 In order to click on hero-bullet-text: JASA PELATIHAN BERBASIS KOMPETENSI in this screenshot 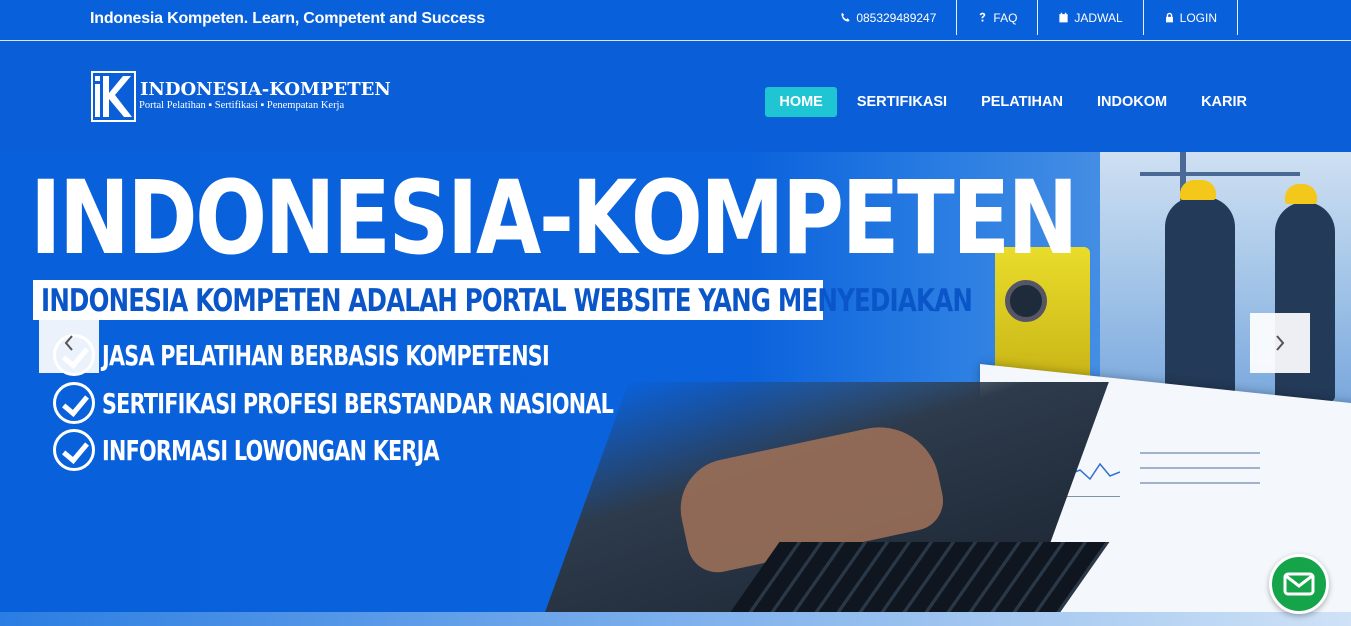, I will do `click(326, 355)`.